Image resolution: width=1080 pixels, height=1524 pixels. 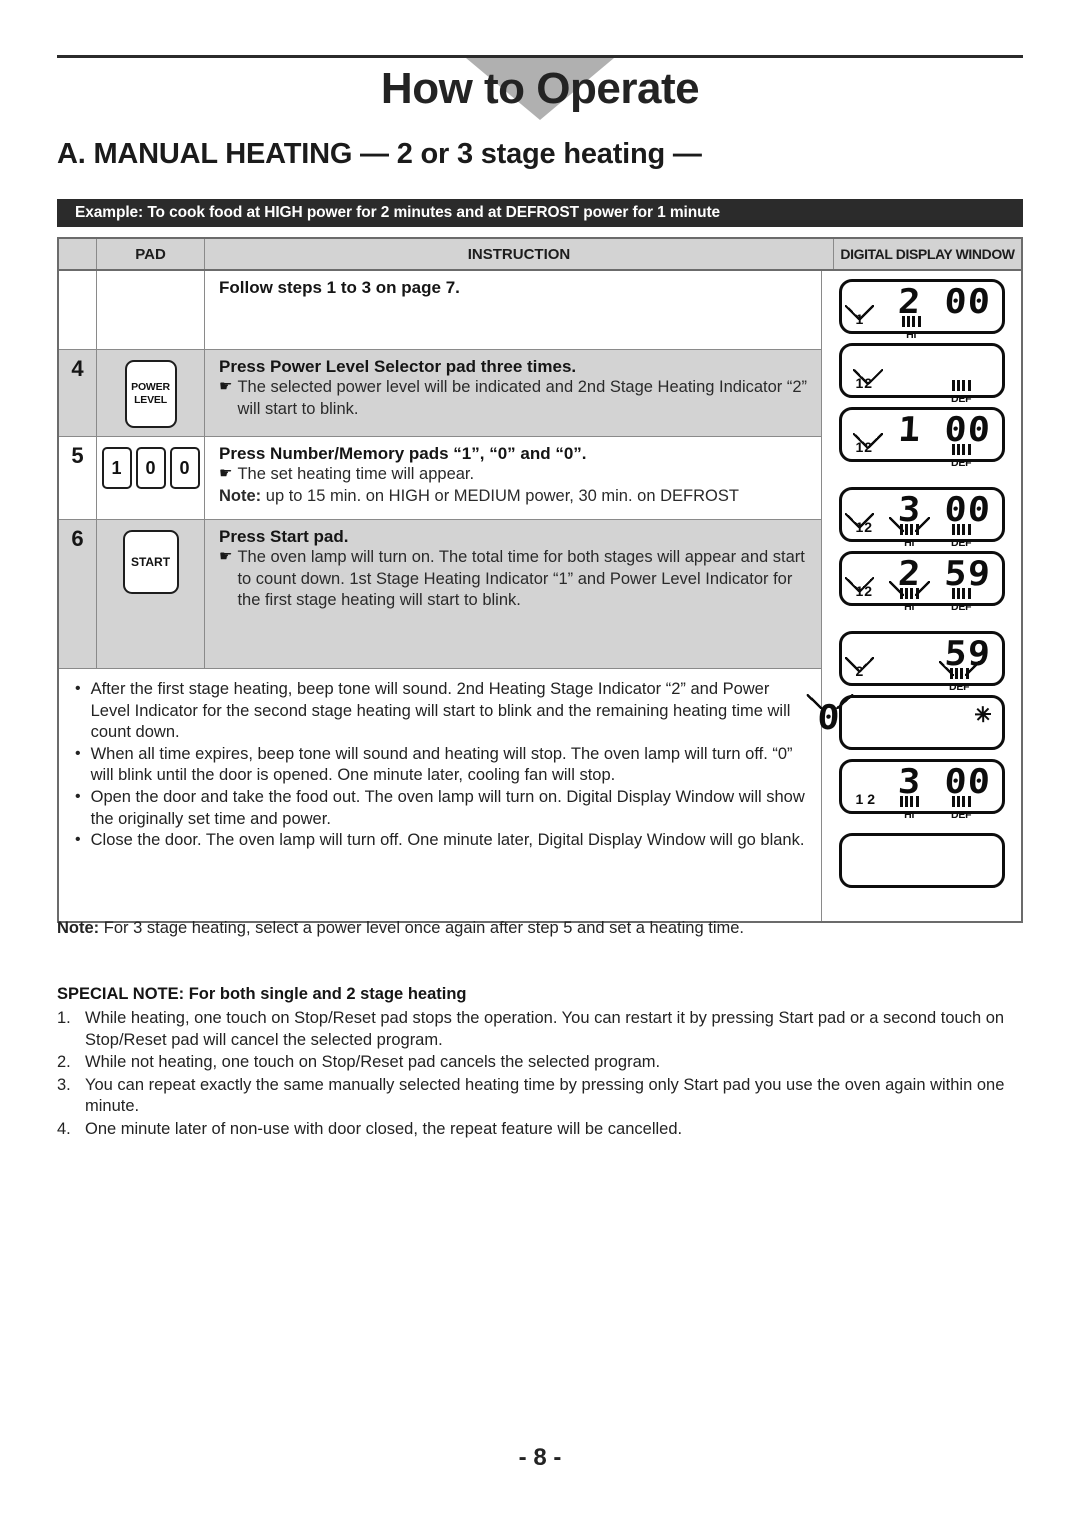 I want to click on step-number: 5, so click(x=78, y=478).